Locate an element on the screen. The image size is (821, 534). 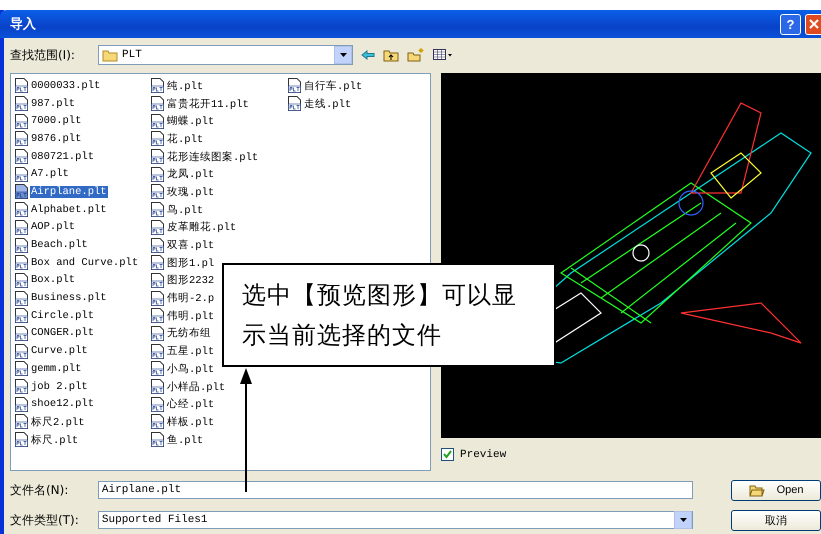
file-item: 标尺.plt is located at coordinates (55, 439).